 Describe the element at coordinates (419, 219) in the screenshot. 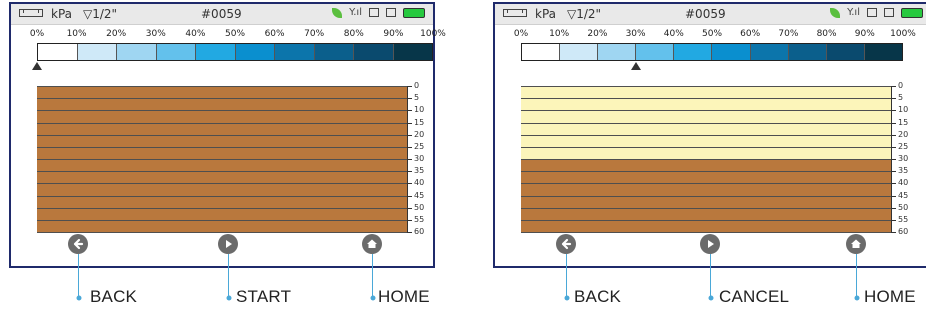

I see `depth-tick-label: 55` at that location.